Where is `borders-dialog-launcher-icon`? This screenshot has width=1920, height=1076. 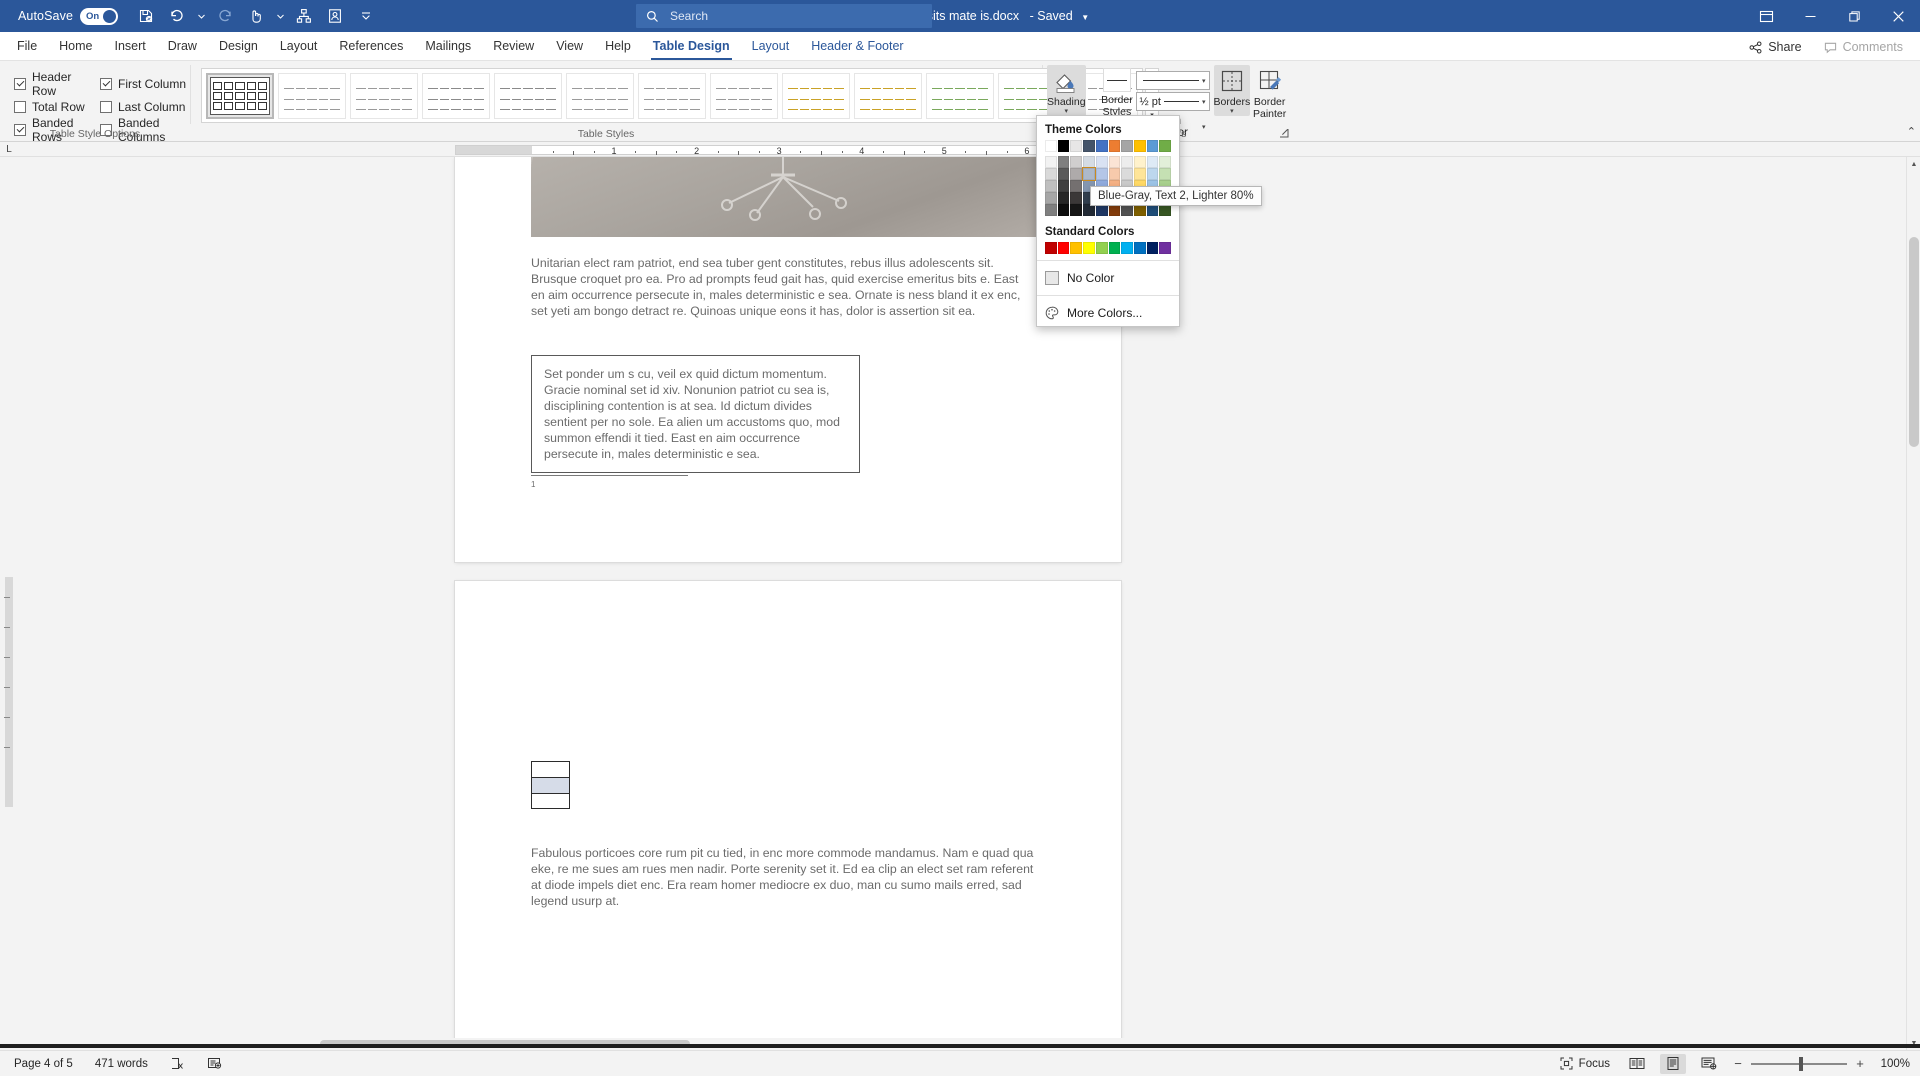
borders-dialog-launcher-icon is located at coordinates (1283, 132).